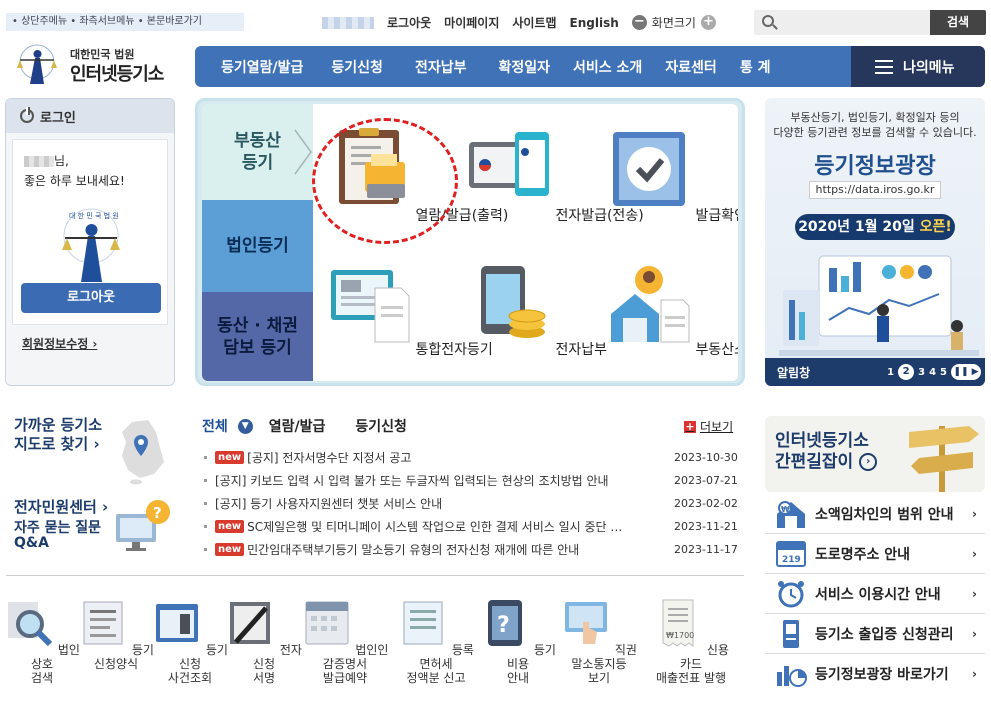 The width and height of the screenshot is (991, 713). I want to click on nav-item-data: 자료센터, so click(691, 67).